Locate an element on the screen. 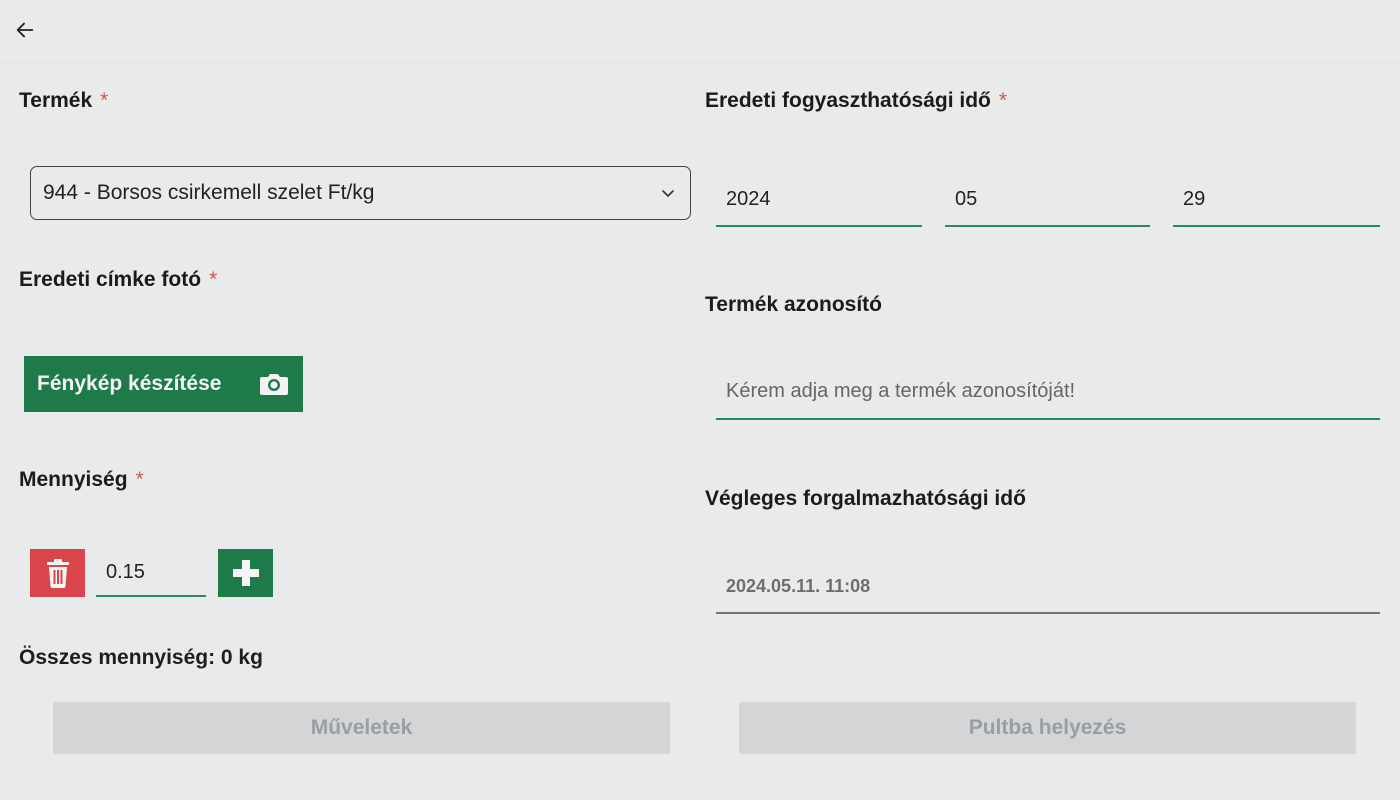 The height and width of the screenshot is (800, 1400). expiry-label: Eredeti fogyaszthatósági idő * is located at coordinates (856, 101).